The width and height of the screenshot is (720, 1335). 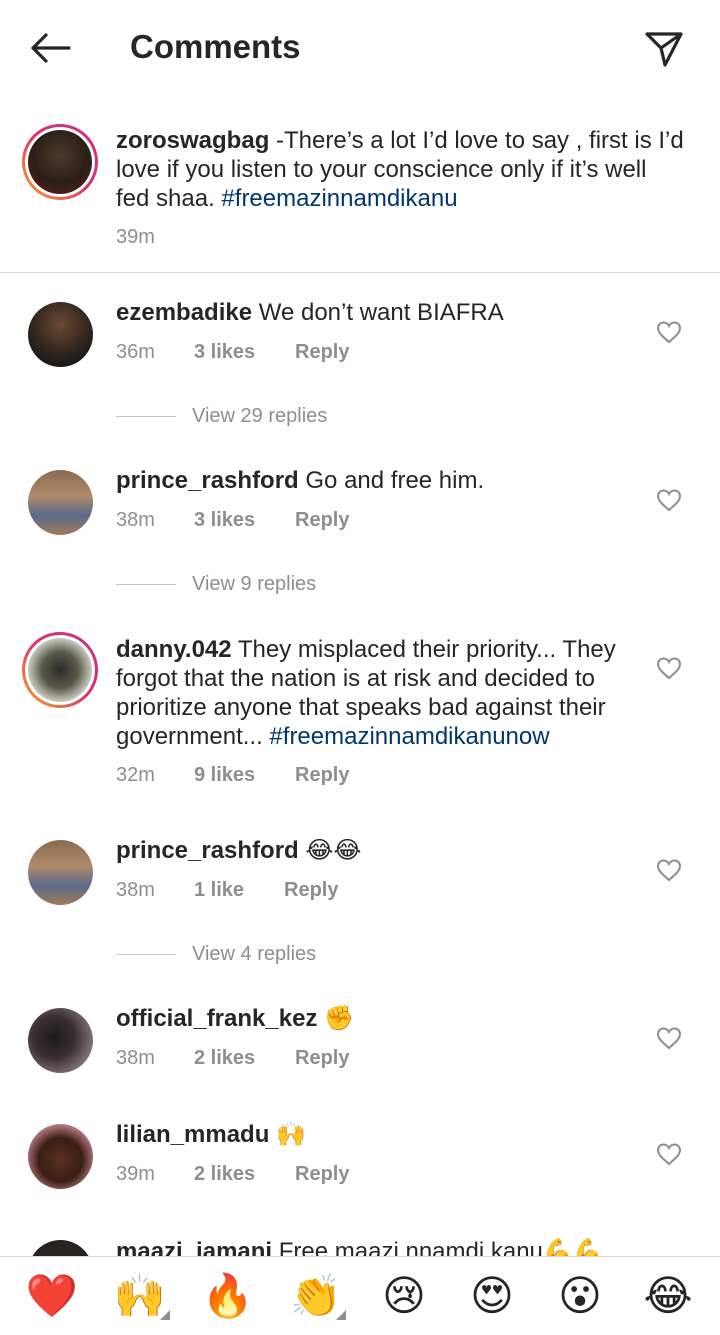 I want to click on reaction-clapping-hands: 👏, so click(x=316, y=1296).